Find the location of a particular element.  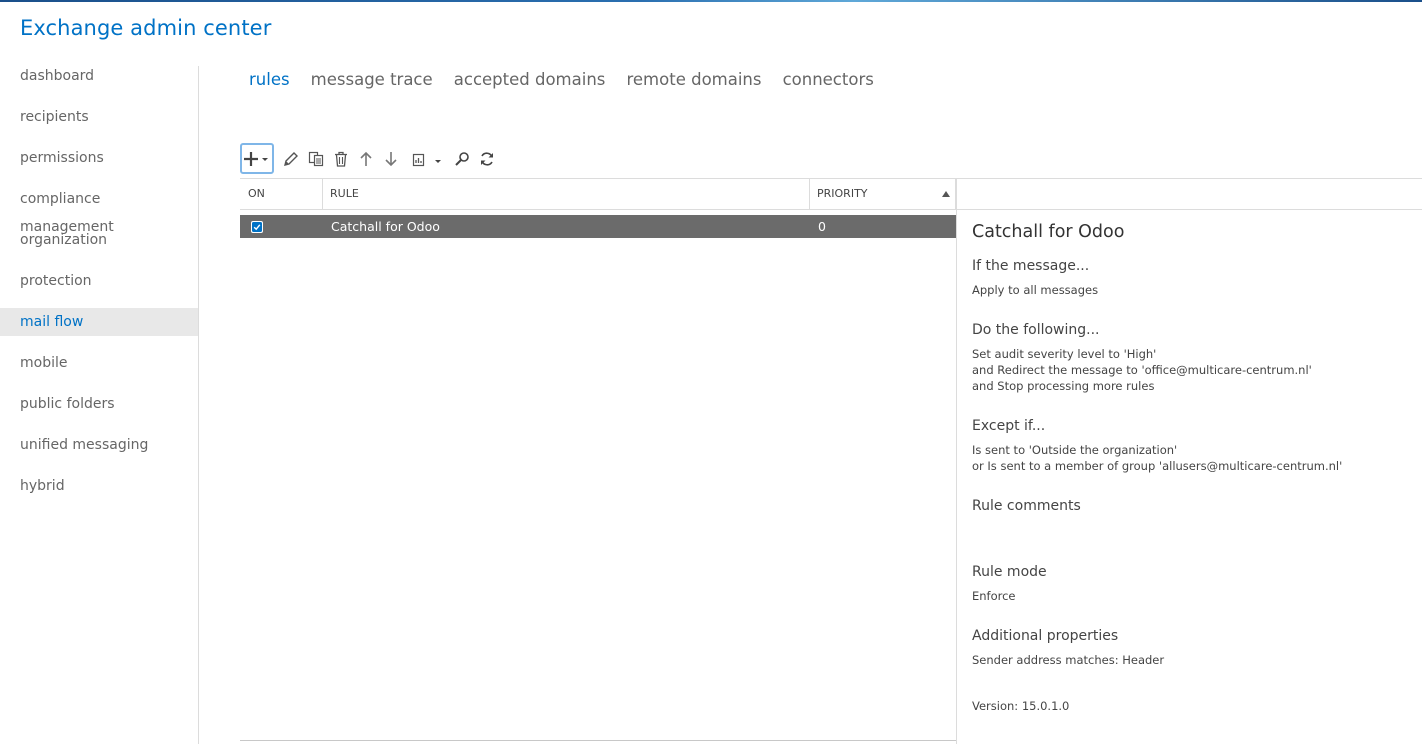

nav-item-mail-flow: mail flow is located at coordinates (99, 322).